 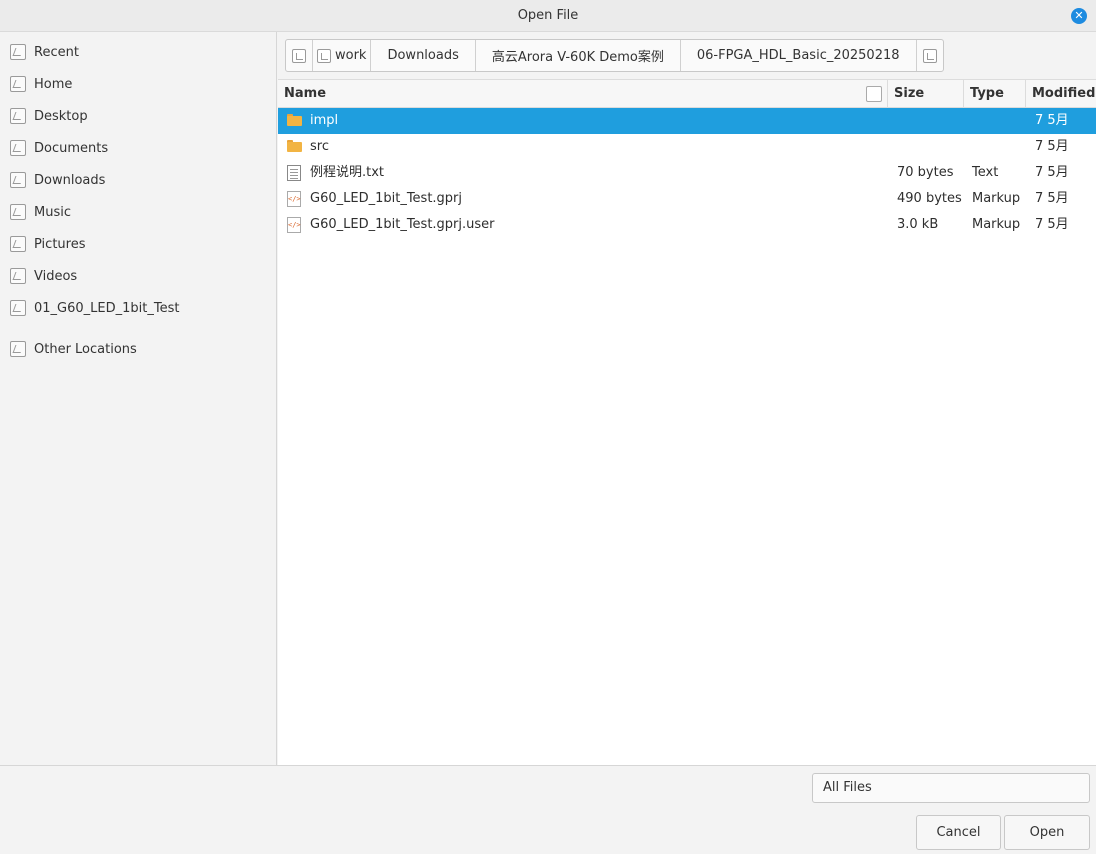 What do you see at coordinates (56, 52) in the screenshot?
I see `sidebar-item-label: Recent` at bounding box center [56, 52].